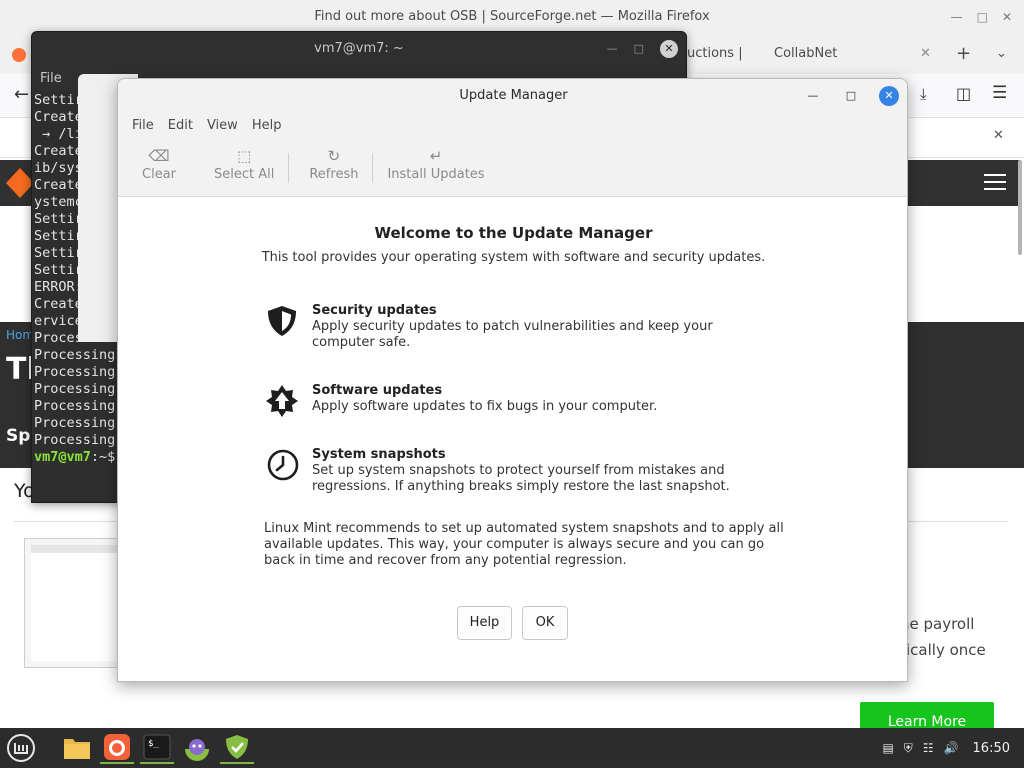 Image resolution: width=1024 pixels, height=768 pixels. I want to click on body-text-payroll: he payroll, so click(937, 624).